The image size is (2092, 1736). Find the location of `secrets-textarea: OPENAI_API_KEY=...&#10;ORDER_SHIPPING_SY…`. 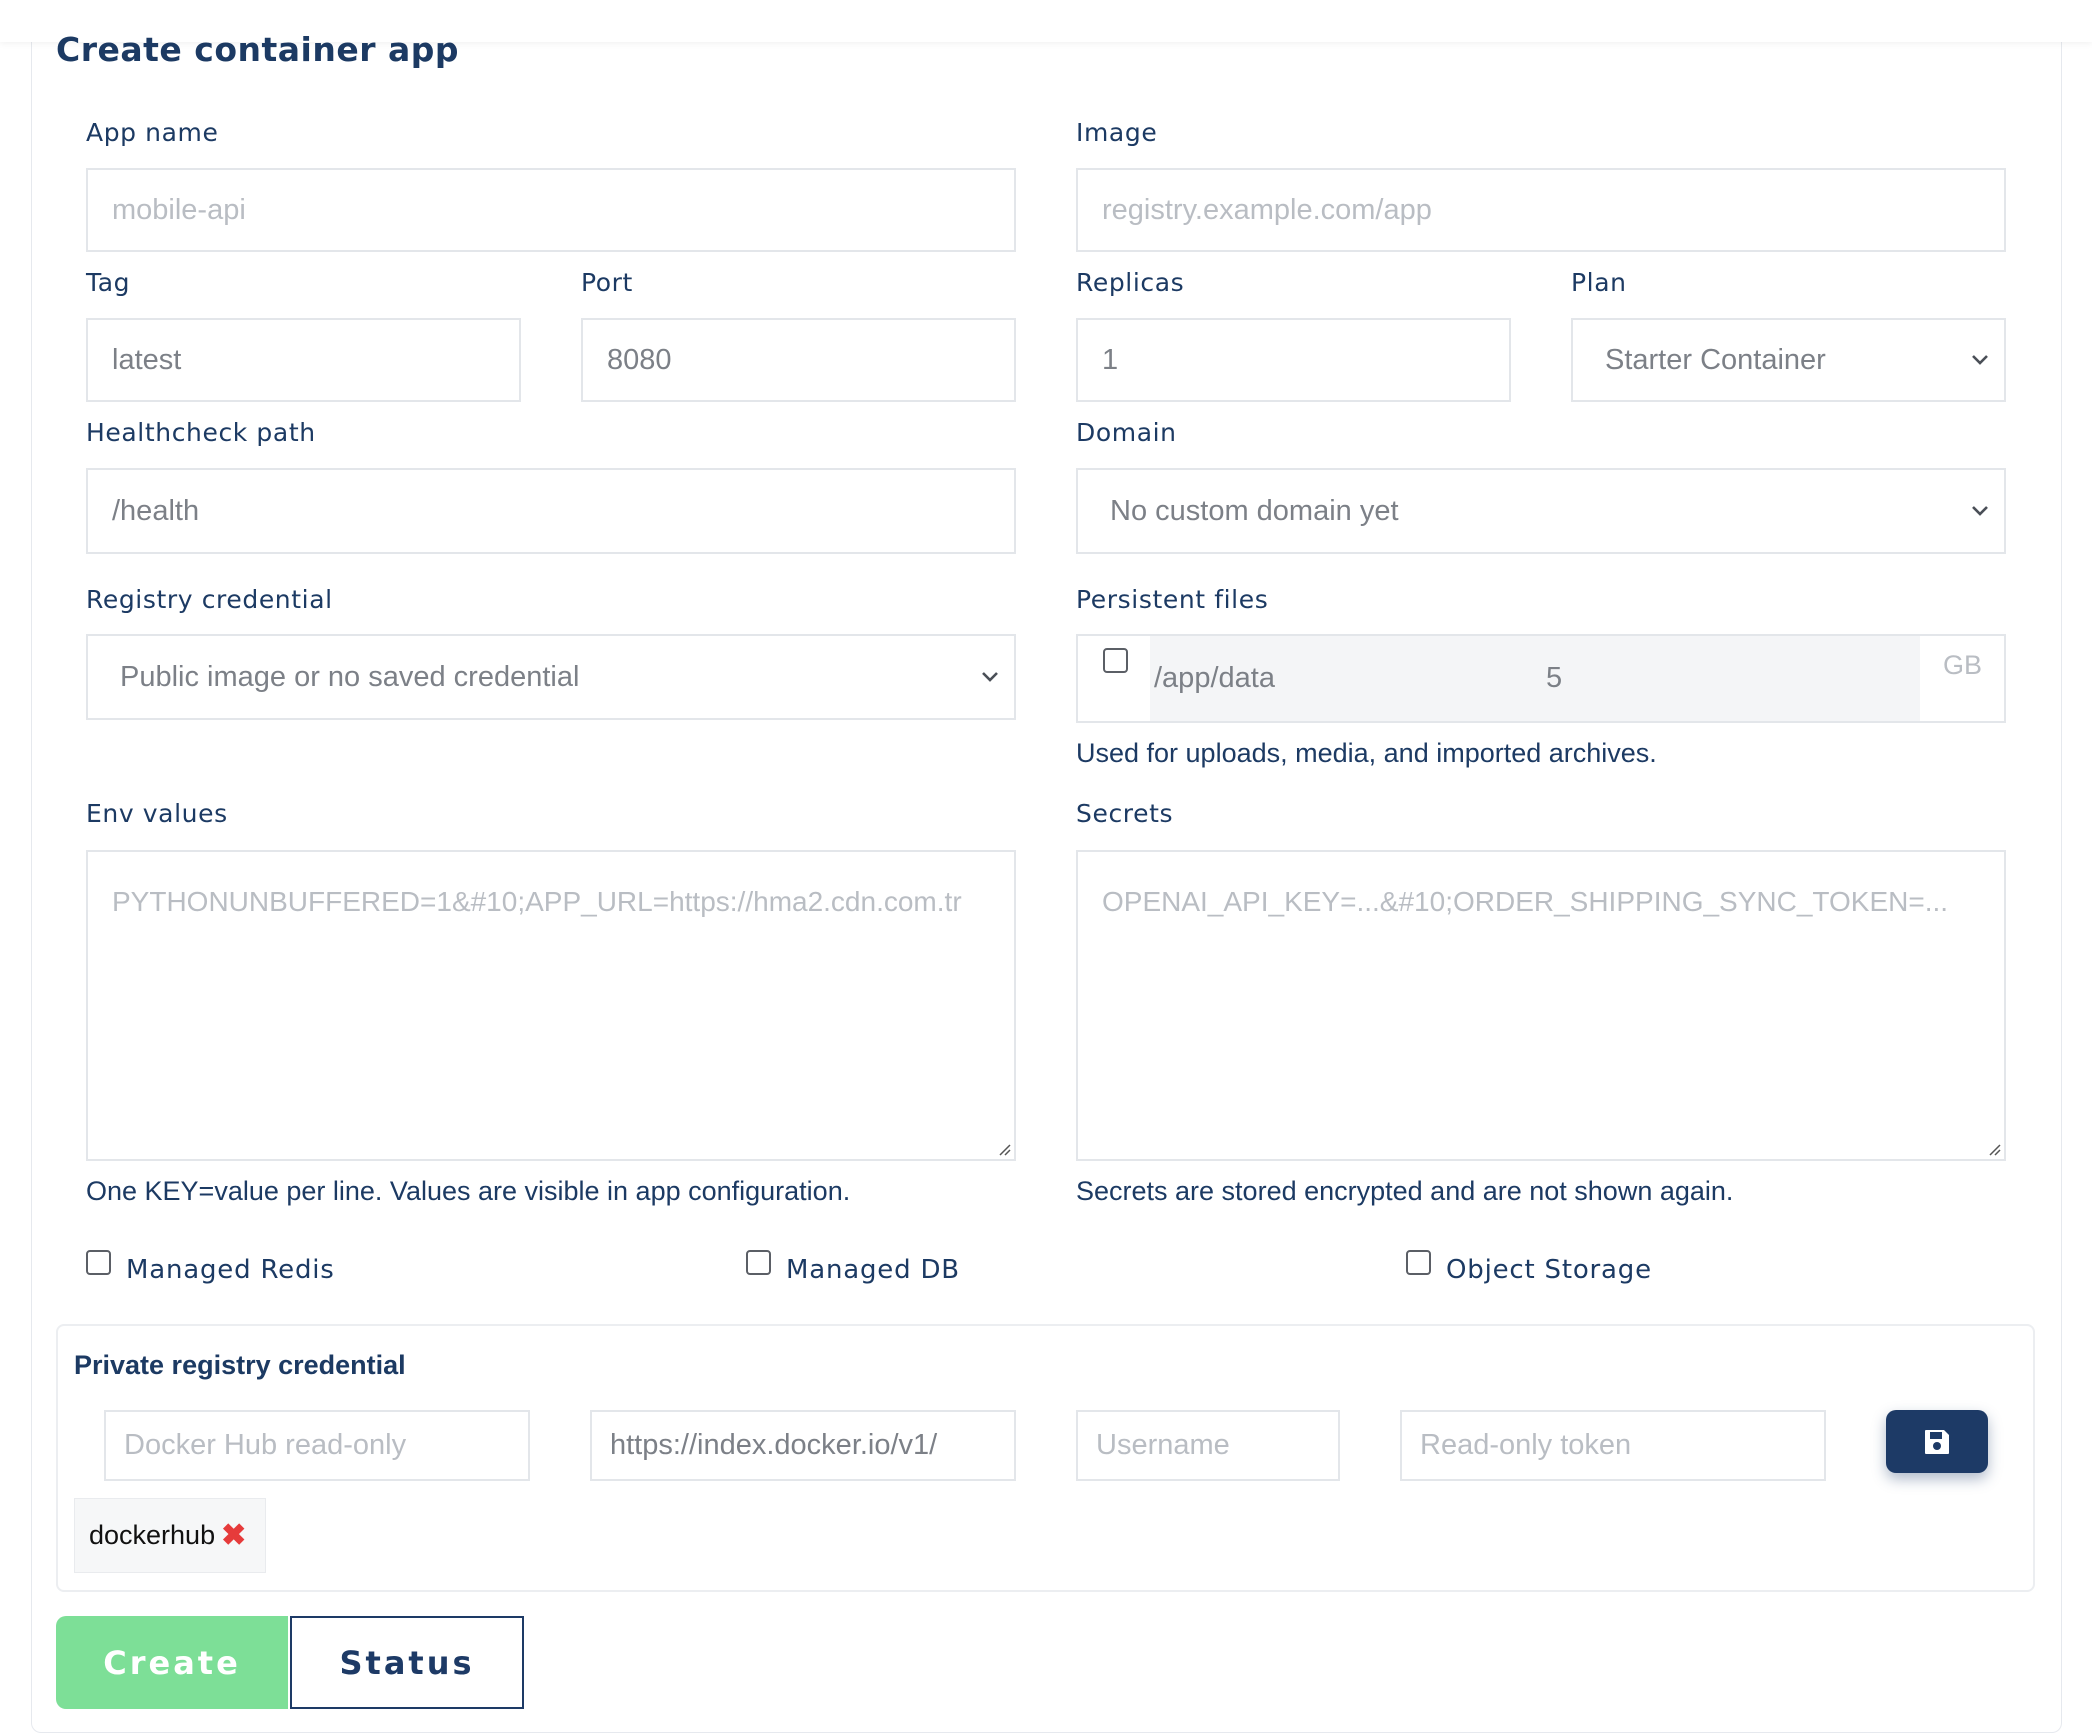

secrets-textarea: OPENAI_API_KEY=...&#10;ORDER_SHIPPING_SY… is located at coordinates (1541, 1005).